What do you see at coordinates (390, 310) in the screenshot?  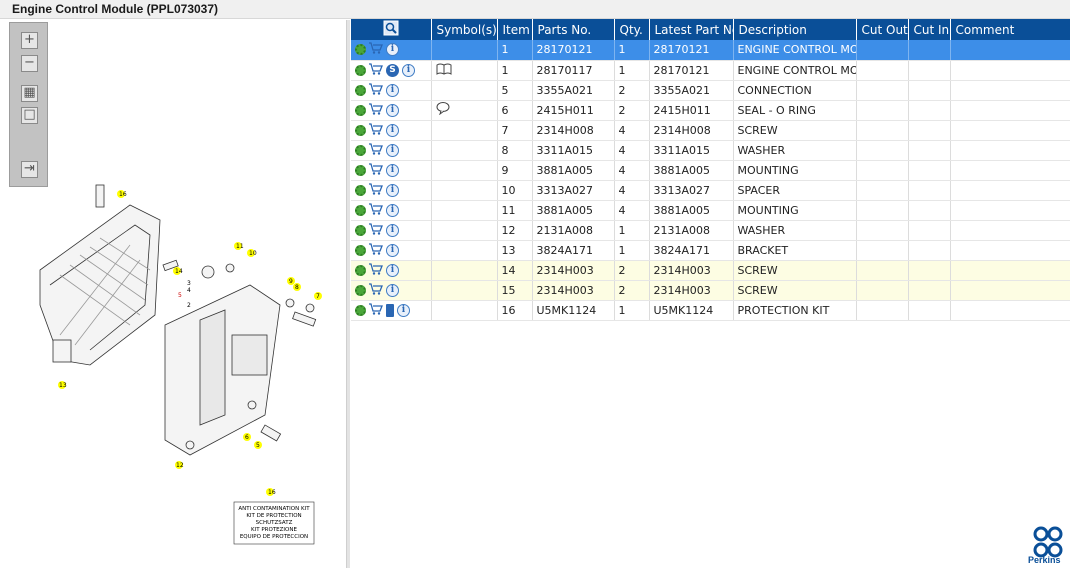 I see `book-icon` at bounding box center [390, 310].